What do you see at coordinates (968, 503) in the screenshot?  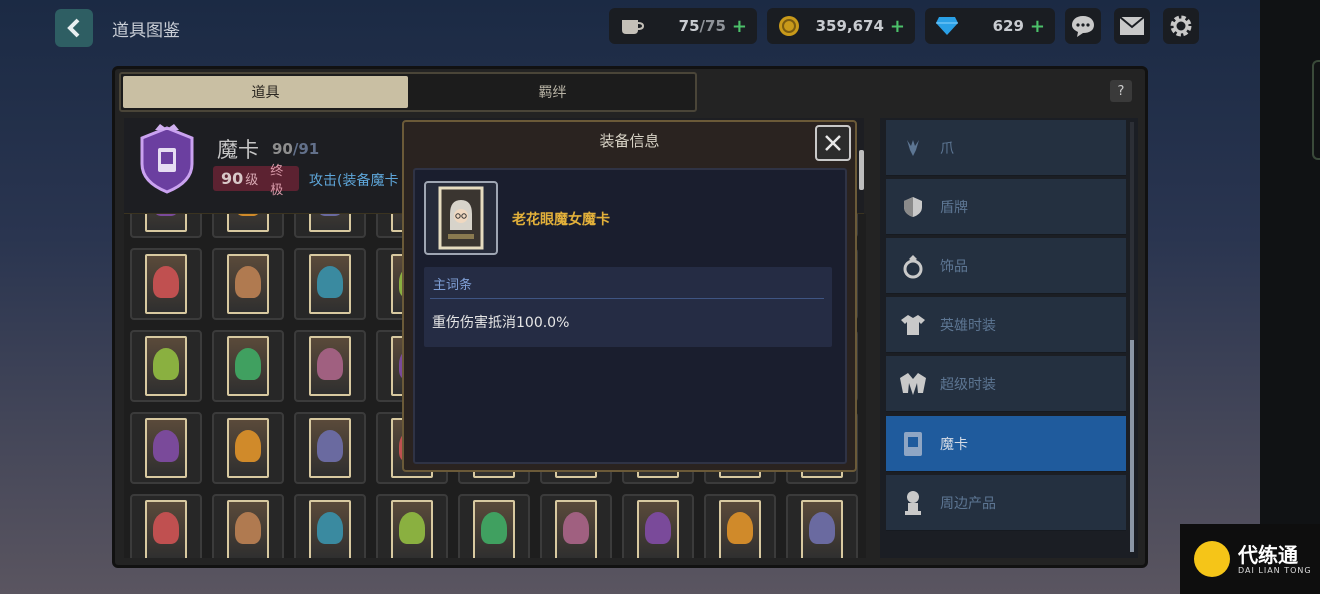 I see `sidebar-item-label: 周边产品` at bounding box center [968, 503].